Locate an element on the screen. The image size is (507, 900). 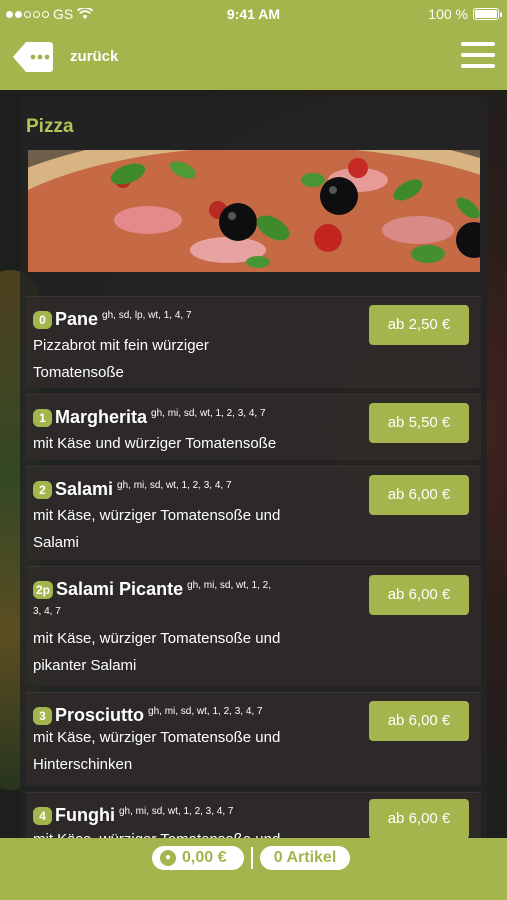
item-description: mit Käse und würziger Tomatensoße is located at coordinates (183, 443).